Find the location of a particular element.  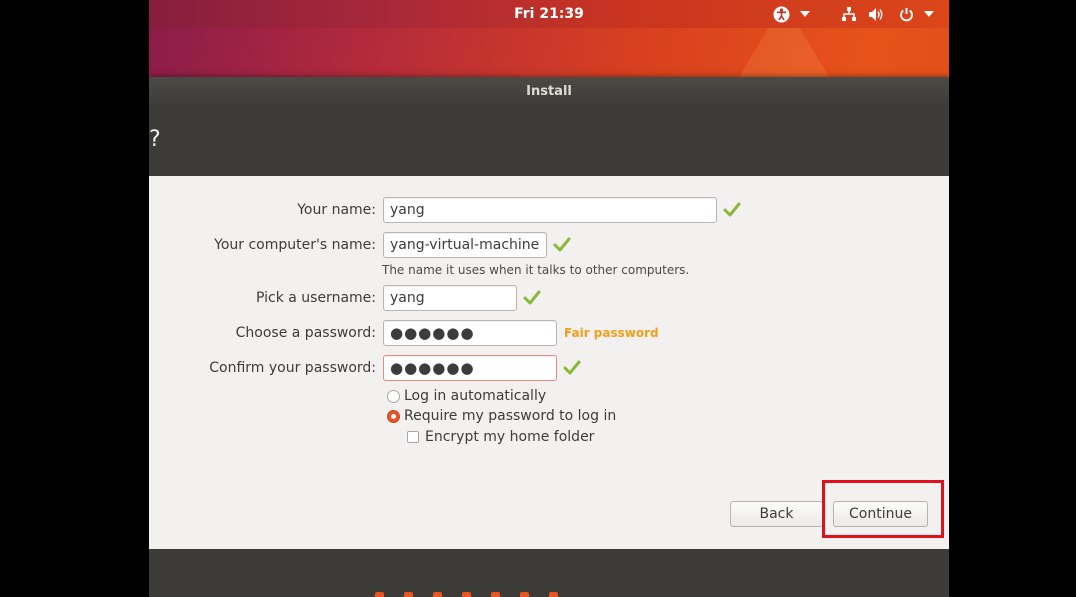

password-strength: Fair password is located at coordinates (611, 333).